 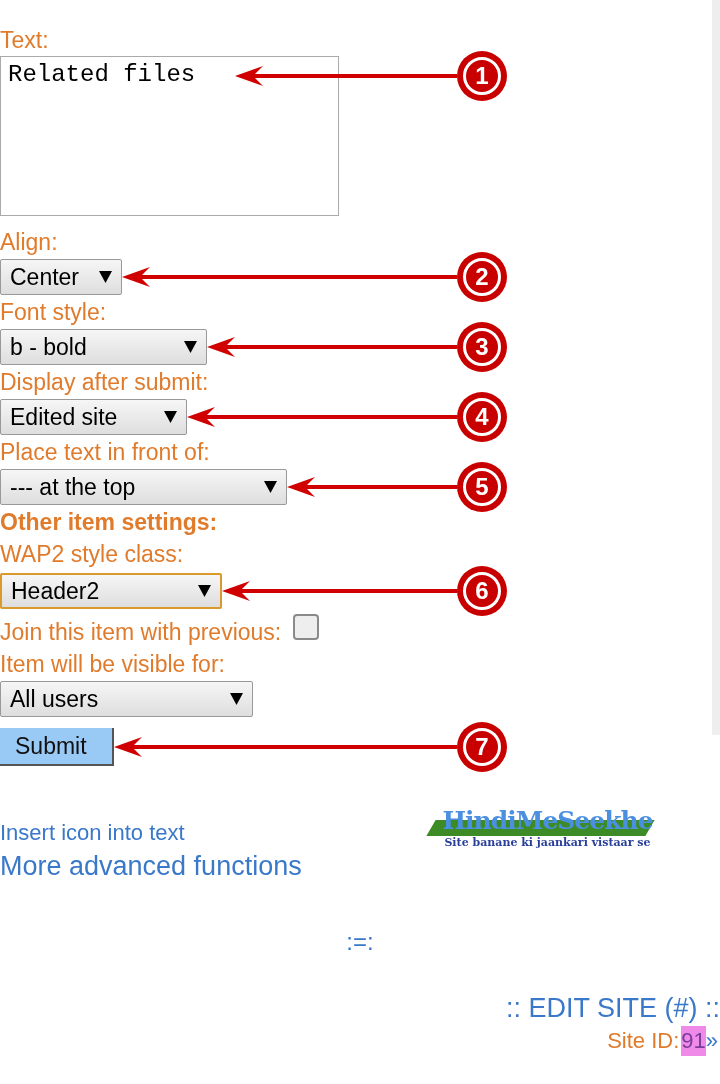 What do you see at coordinates (25, 40) in the screenshot?
I see `field-label: Text:` at bounding box center [25, 40].